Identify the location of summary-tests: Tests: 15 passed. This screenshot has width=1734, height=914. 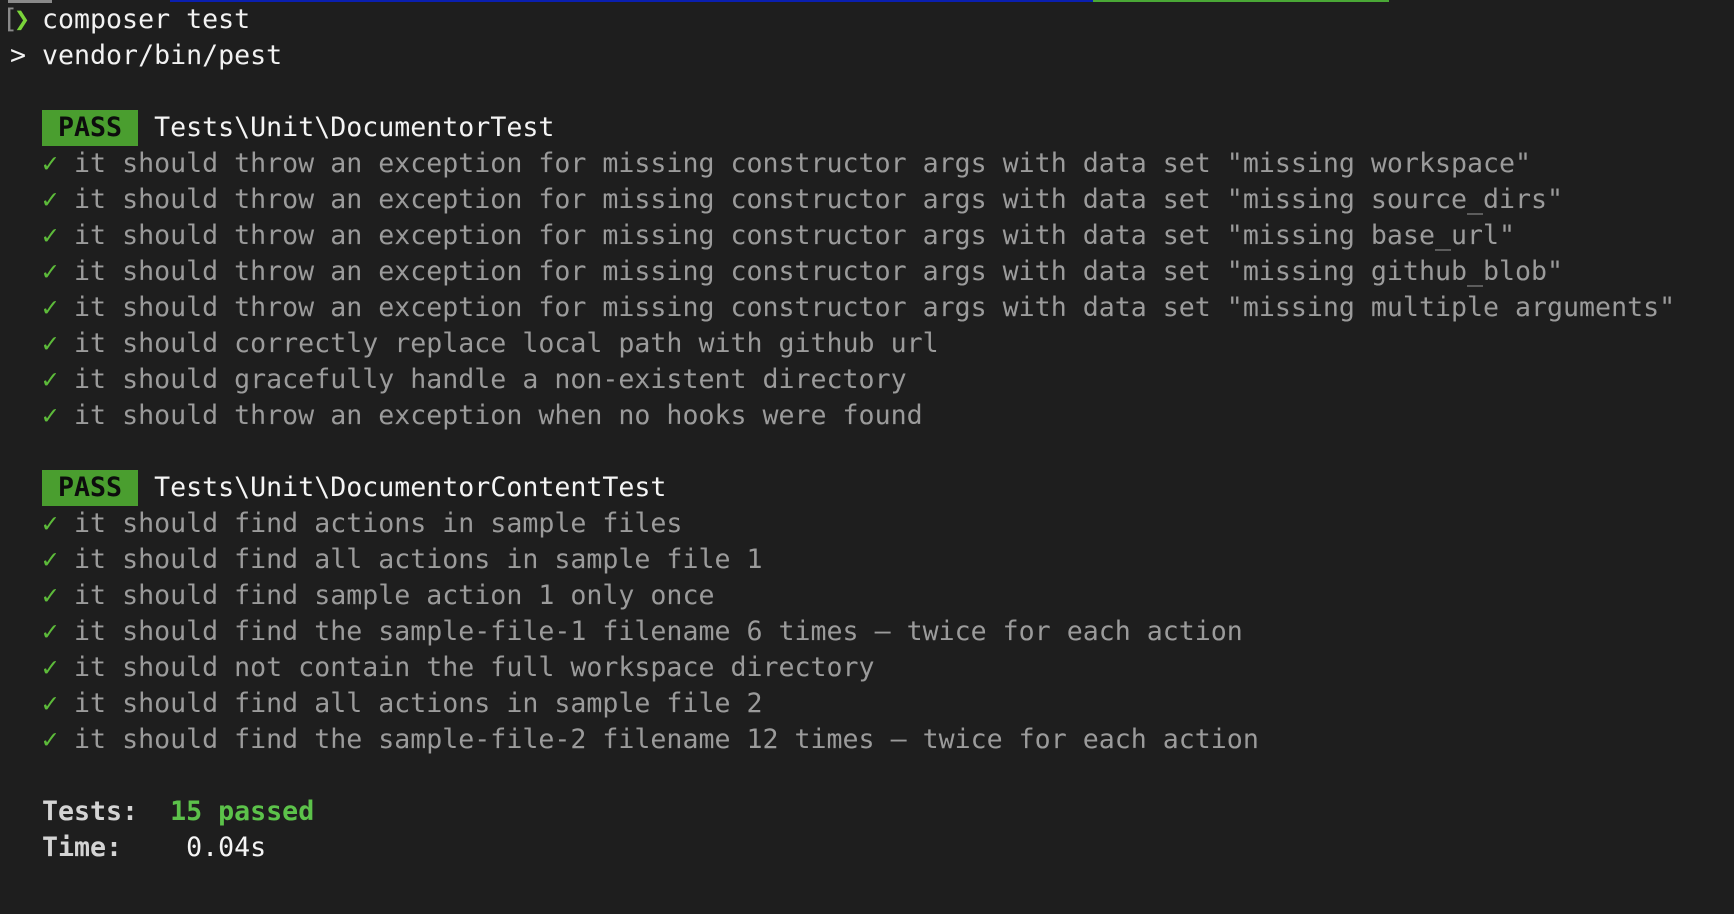
(867, 812).